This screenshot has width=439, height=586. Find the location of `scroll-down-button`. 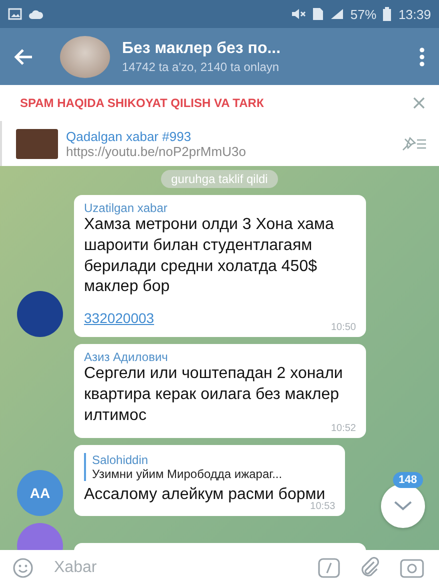

scroll-down-button is located at coordinates (403, 506).